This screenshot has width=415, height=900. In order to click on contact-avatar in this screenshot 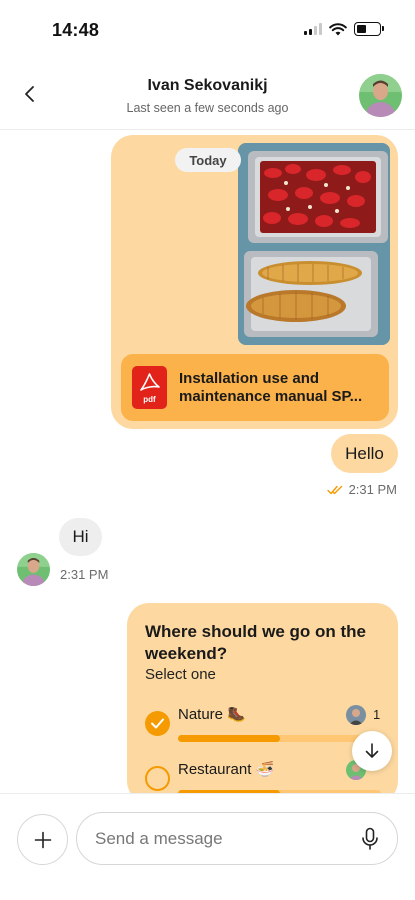, I will do `click(380, 95)`.